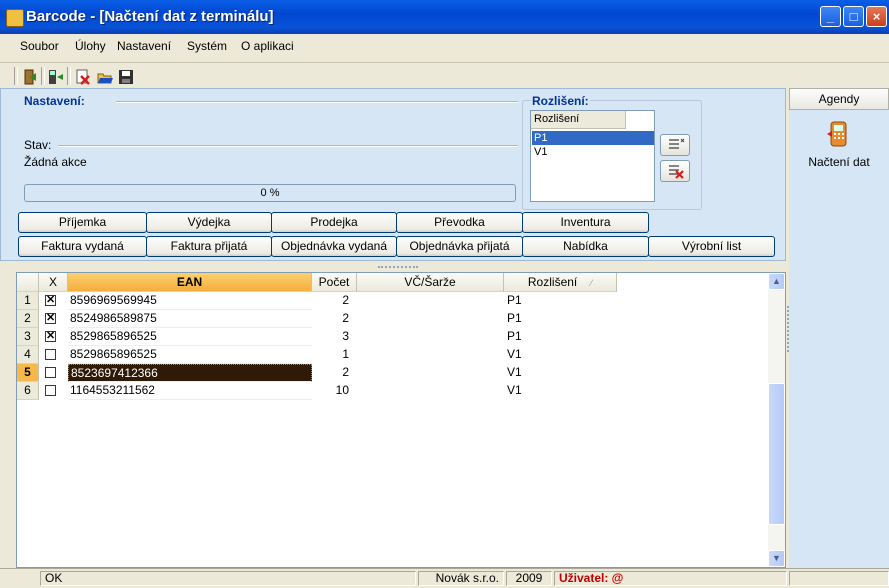 The image size is (889, 588). I want to click on delete-button, so click(83, 77).